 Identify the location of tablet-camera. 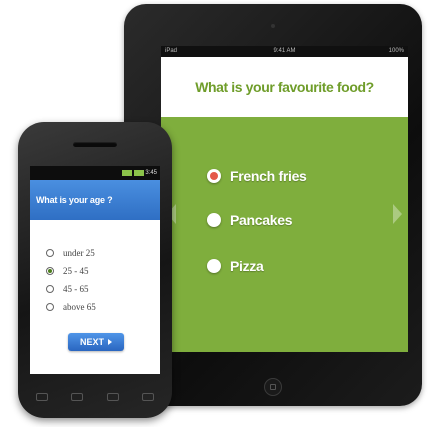
(273, 26).